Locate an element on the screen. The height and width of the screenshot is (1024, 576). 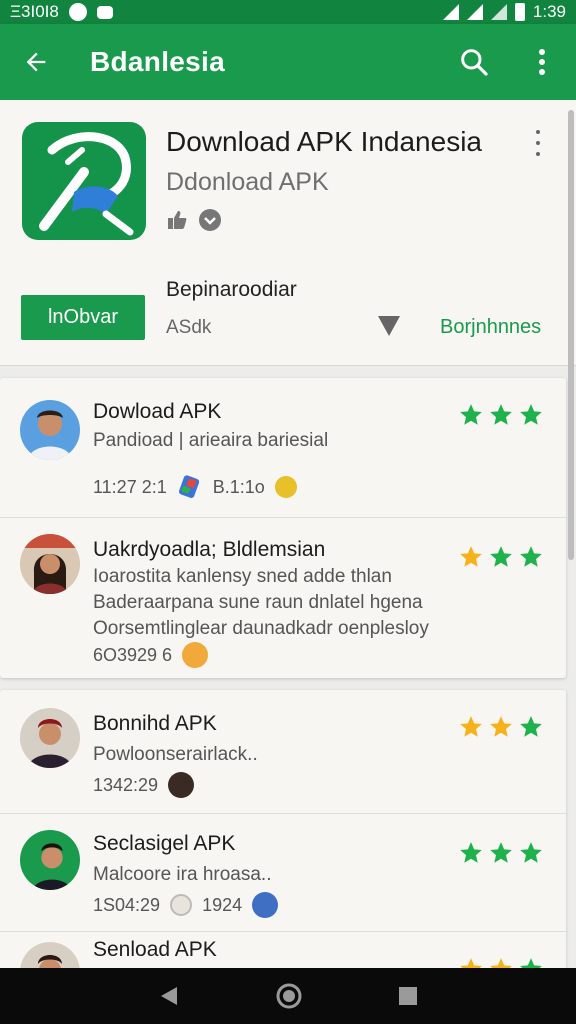
link-icon is located at coordinates (181, 905).